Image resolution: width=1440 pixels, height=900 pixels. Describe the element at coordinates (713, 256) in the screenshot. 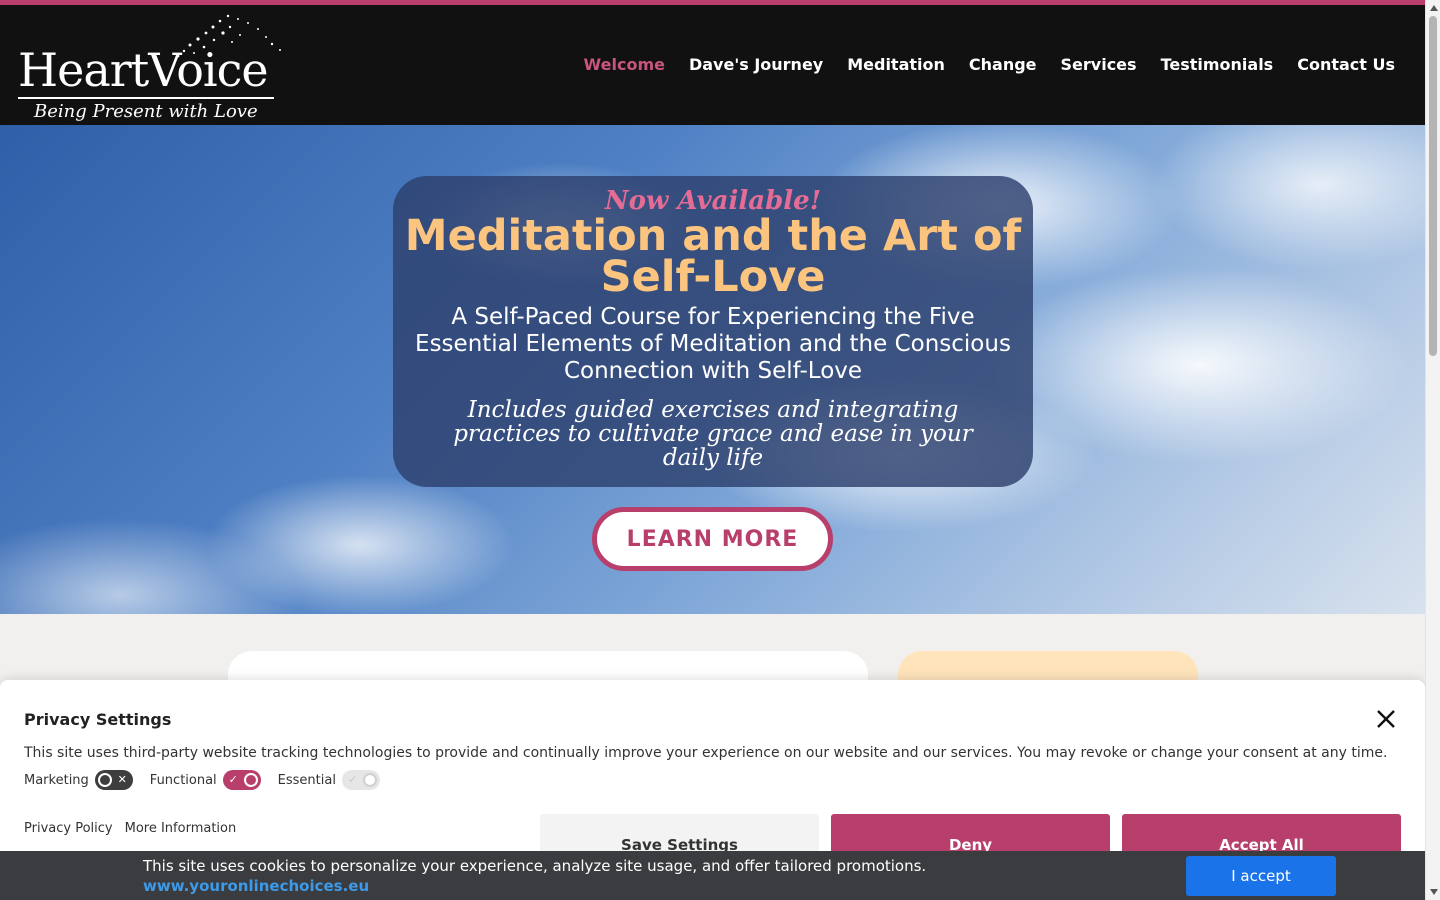

I see `hero-title: Meditation and the Art of Self-Love` at that location.